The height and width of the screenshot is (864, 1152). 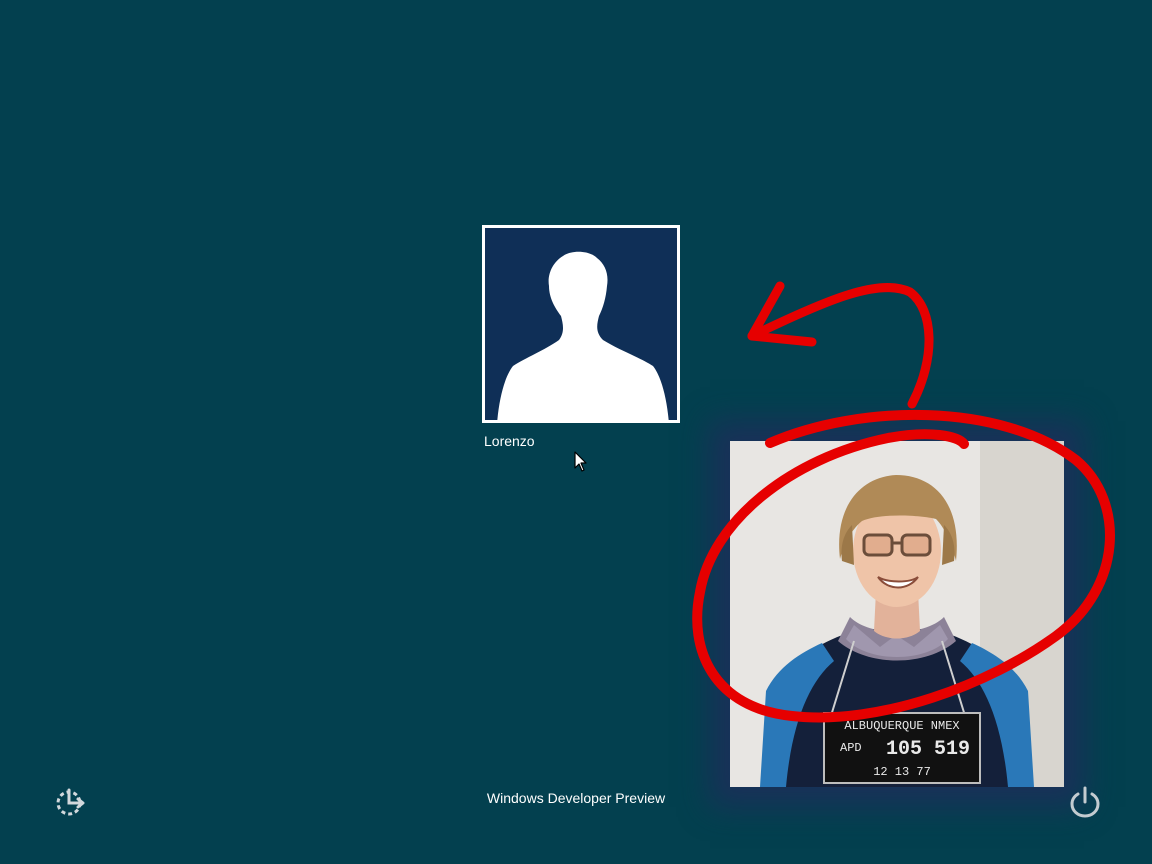 I want to click on mugshot-photo: ALBUQUERQUE NMEX APD 105 519 12 13 77, so click(x=897, y=614).